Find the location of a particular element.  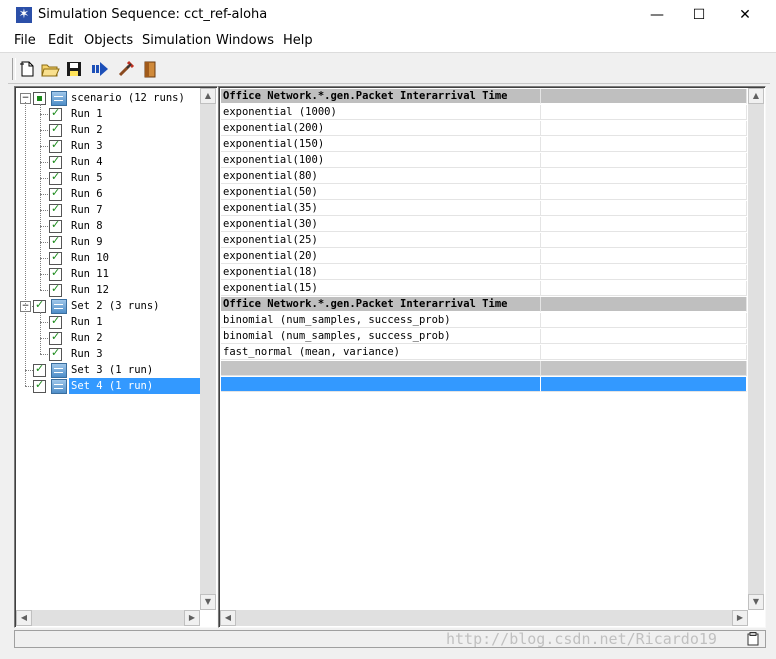

open-folder-icon is located at coordinates (50, 69).